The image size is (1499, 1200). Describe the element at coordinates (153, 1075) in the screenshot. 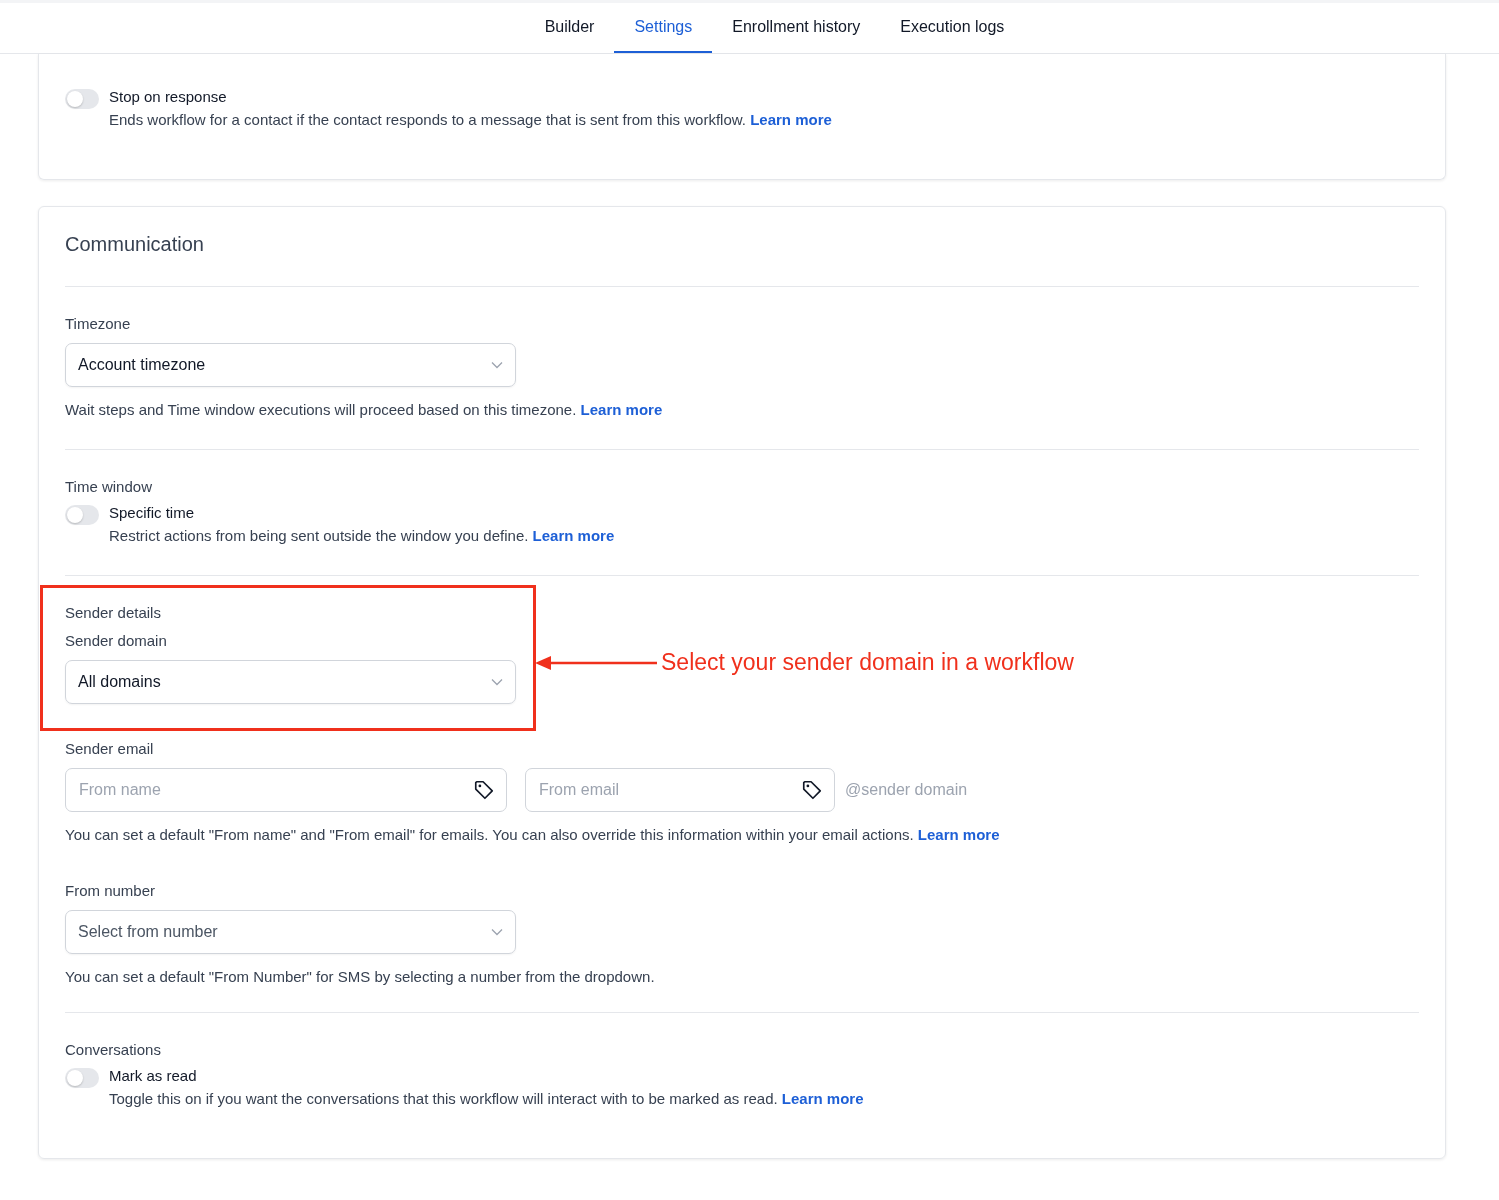

I see `toggle-label: Mark as read` at that location.